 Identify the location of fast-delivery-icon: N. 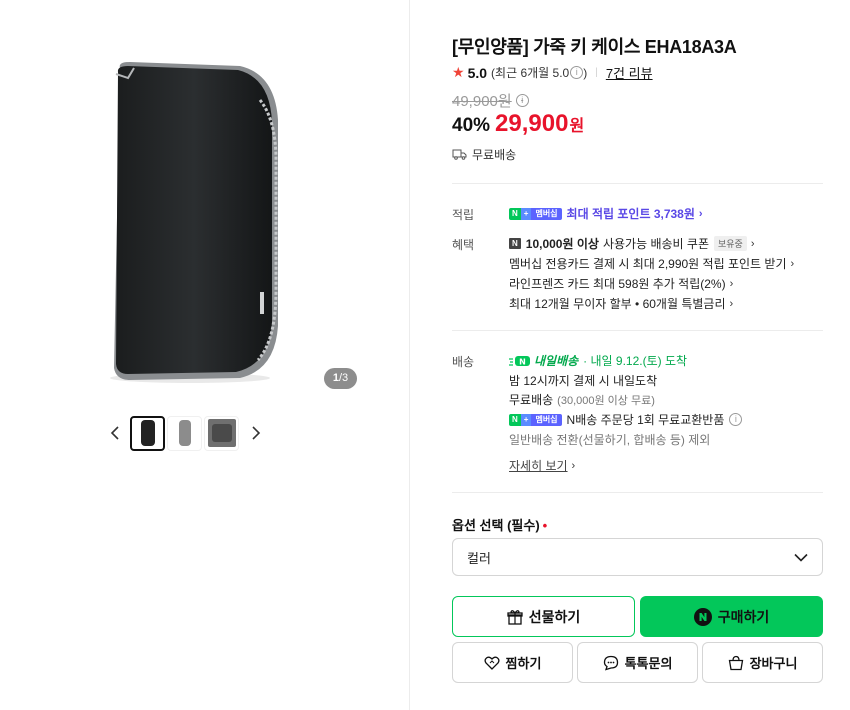
(519, 360).